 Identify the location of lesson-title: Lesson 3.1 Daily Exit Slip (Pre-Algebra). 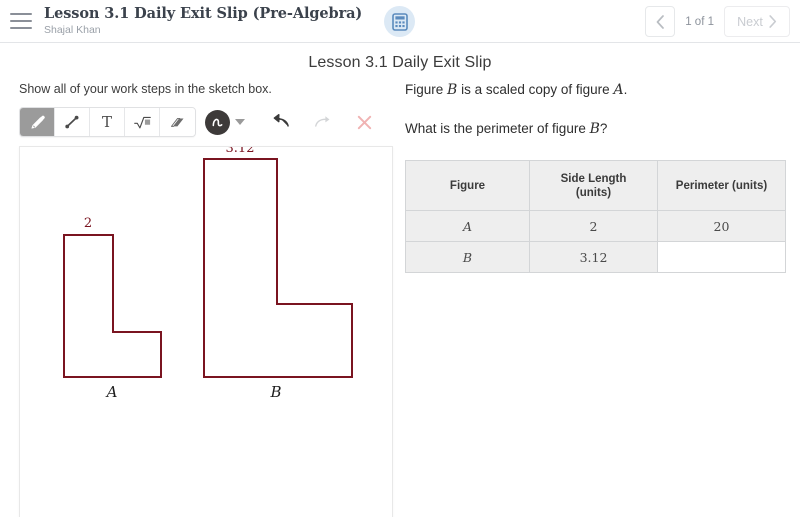
(203, 13).